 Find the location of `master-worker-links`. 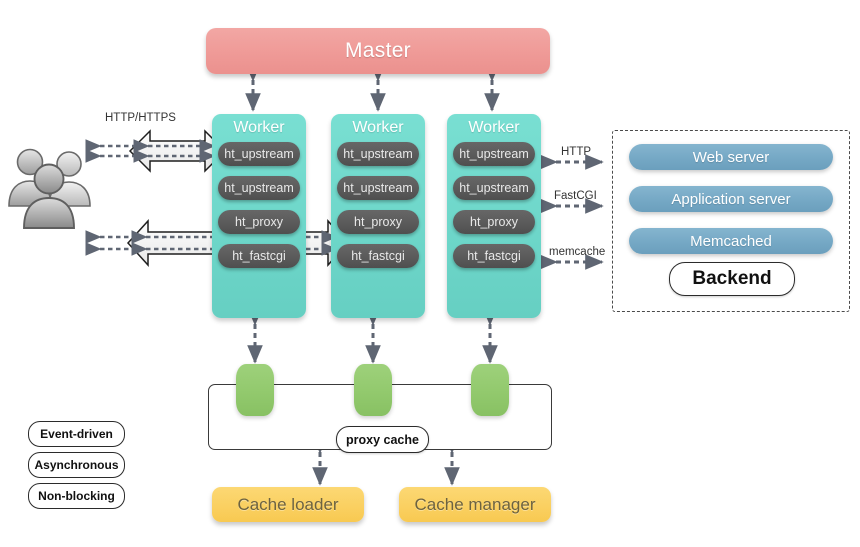

master-worker-links is located at coordinates (372, 87).